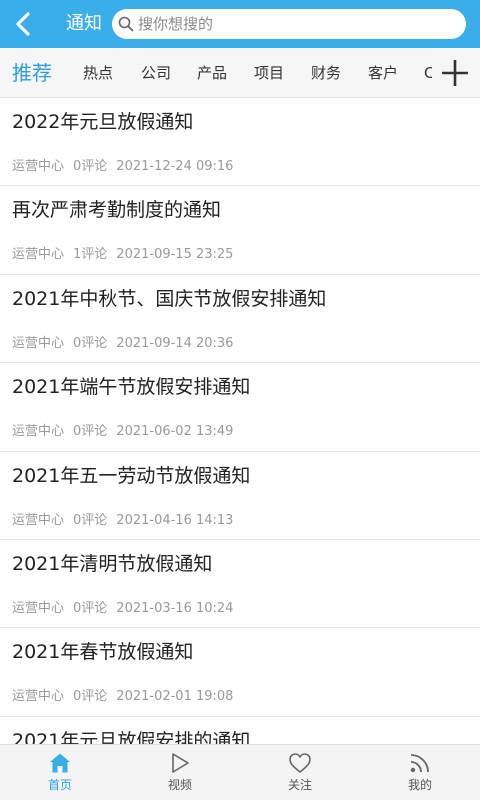  I want to click on news-title: 2021年端午节放假安排通知, so click(131, 387).